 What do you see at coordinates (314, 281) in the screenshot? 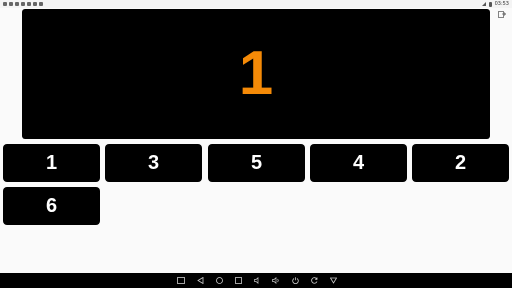
I see `rotate-icon` at bounding box center [314, 281].